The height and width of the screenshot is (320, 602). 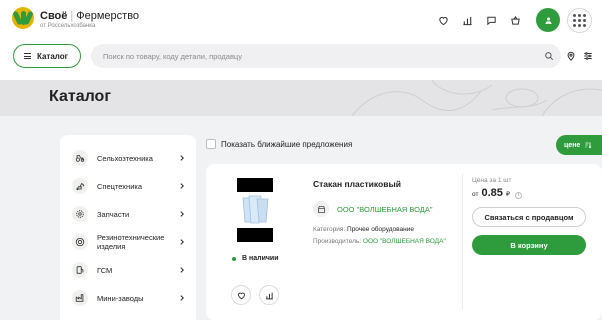 I want to click on sidebar-item-agri-machinery: Сельхозтехника, so click(x=128, y=158).